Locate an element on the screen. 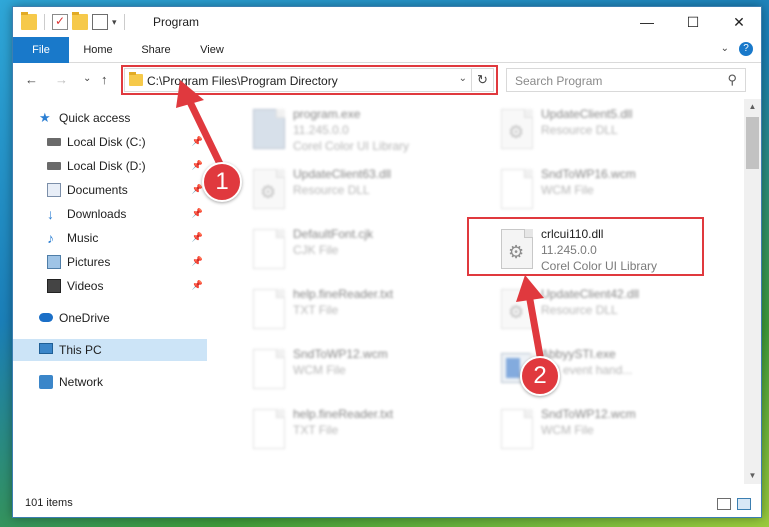  ribbon-tabs: File Home Share View ⌄ ? is located at coordinates (387, 50).